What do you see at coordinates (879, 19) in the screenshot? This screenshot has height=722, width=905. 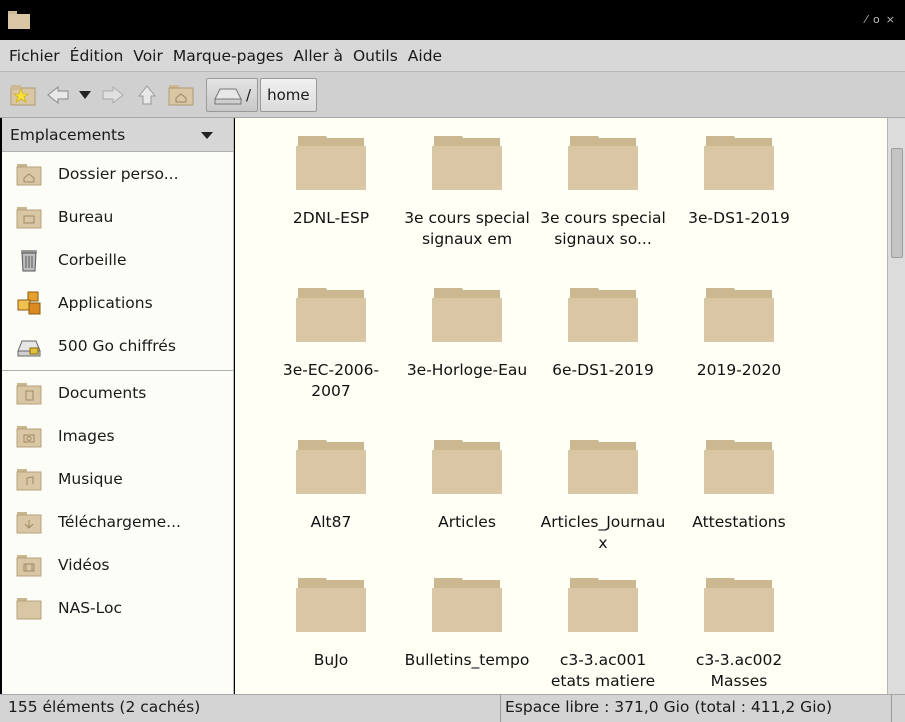 I see `restore-button: o` at bounding box center [879, 19].